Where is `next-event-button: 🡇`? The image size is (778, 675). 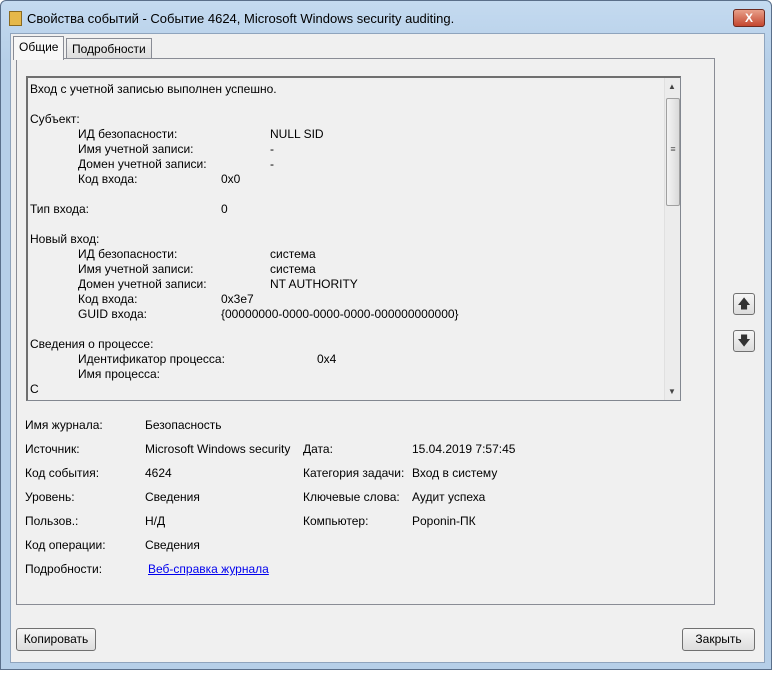 next-event-button: 🡇 is located at coordinates (744, 341).